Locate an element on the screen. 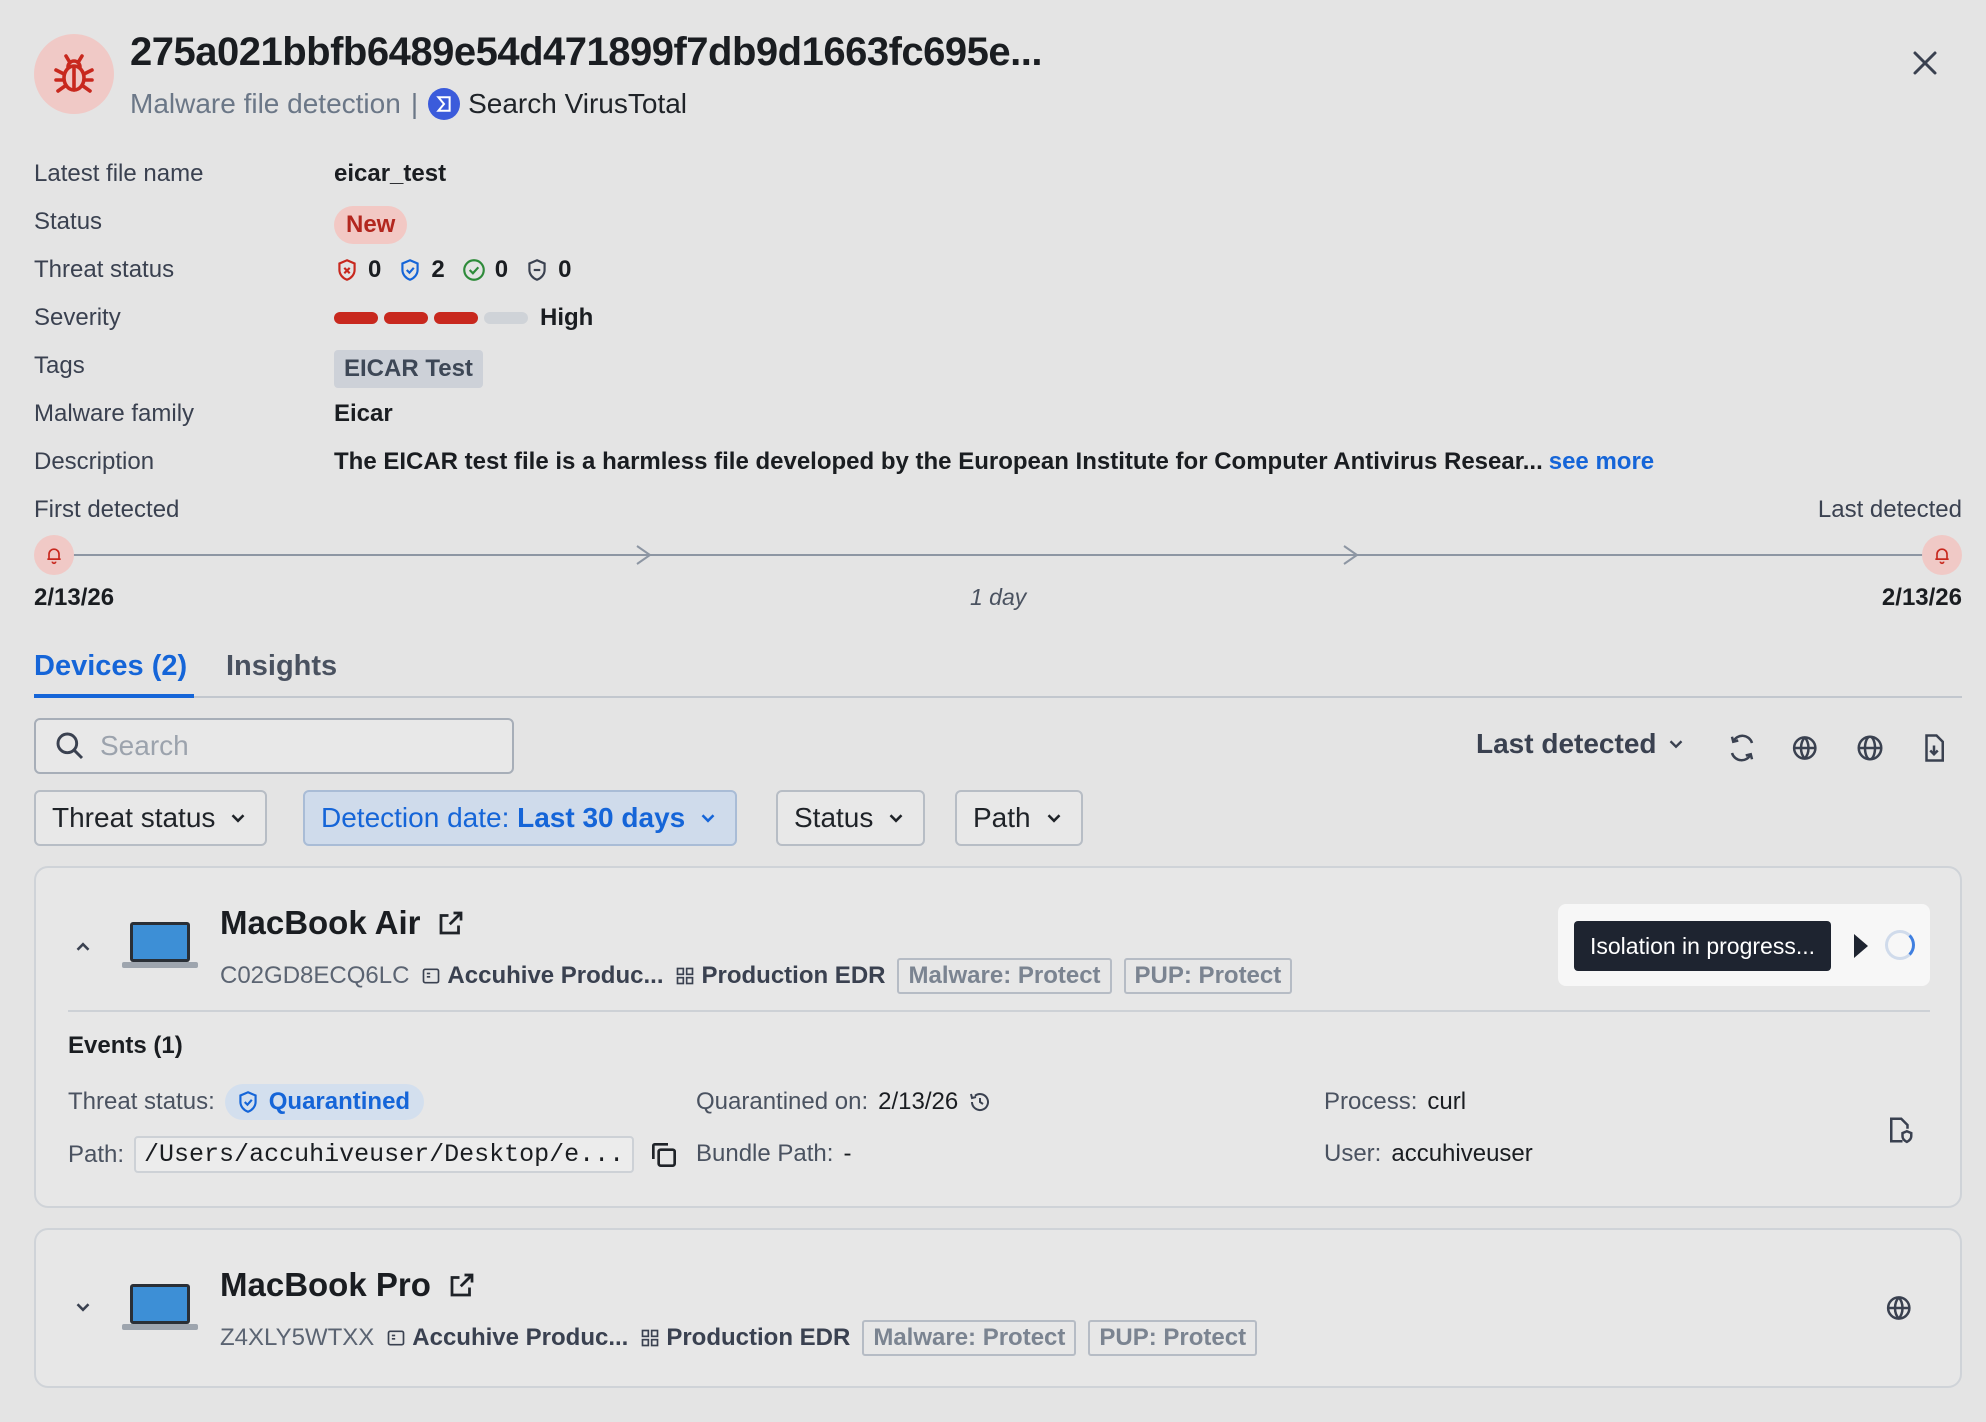  status-filter: Status is located at coordinates (851, 818).